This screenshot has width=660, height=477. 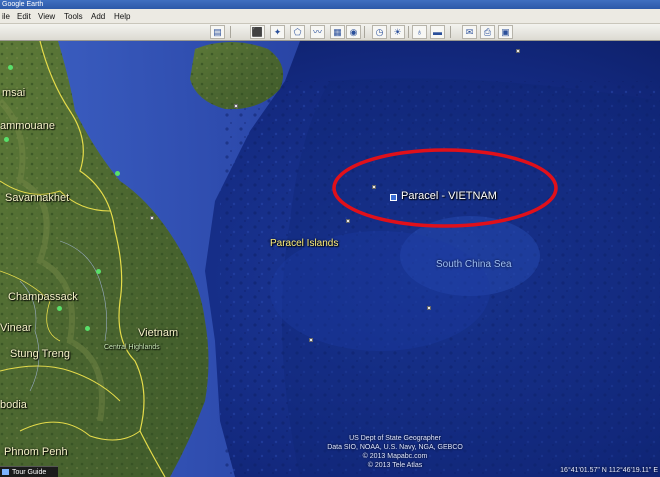 What do you see at coordinates (43, 297) in the screenshot?
I see `label-champassack: Champassack` at bounding box center [43, 297].